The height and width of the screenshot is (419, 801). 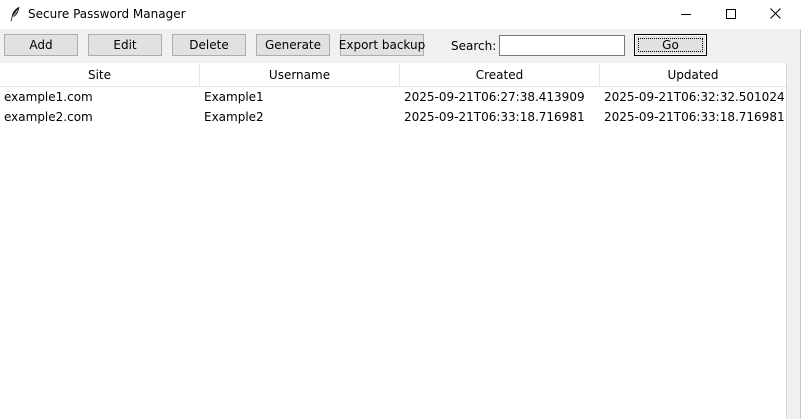 What do you see at coordinates (100, 74) in the screenshot?
I see `column-header-site: Site` at bounding box center [100, 74].